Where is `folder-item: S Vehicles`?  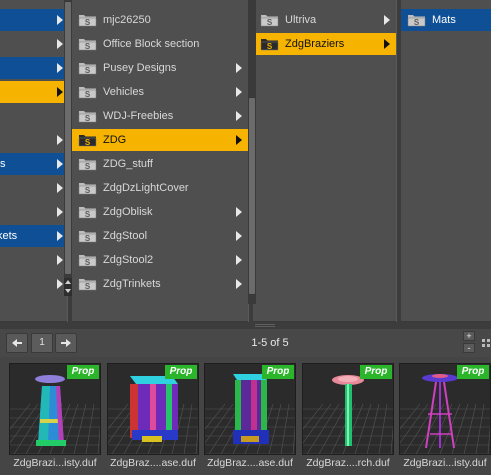
folder-item: S Vehicles is located at coordinates (160, 92).